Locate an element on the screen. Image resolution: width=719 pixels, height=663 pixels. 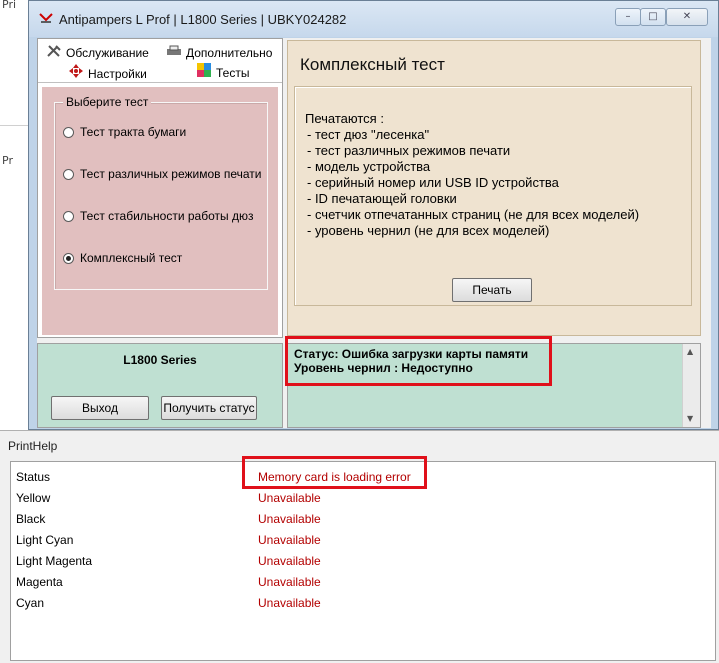
radio-label: Тест различных режимов печати is located at coordinates (171, 174).